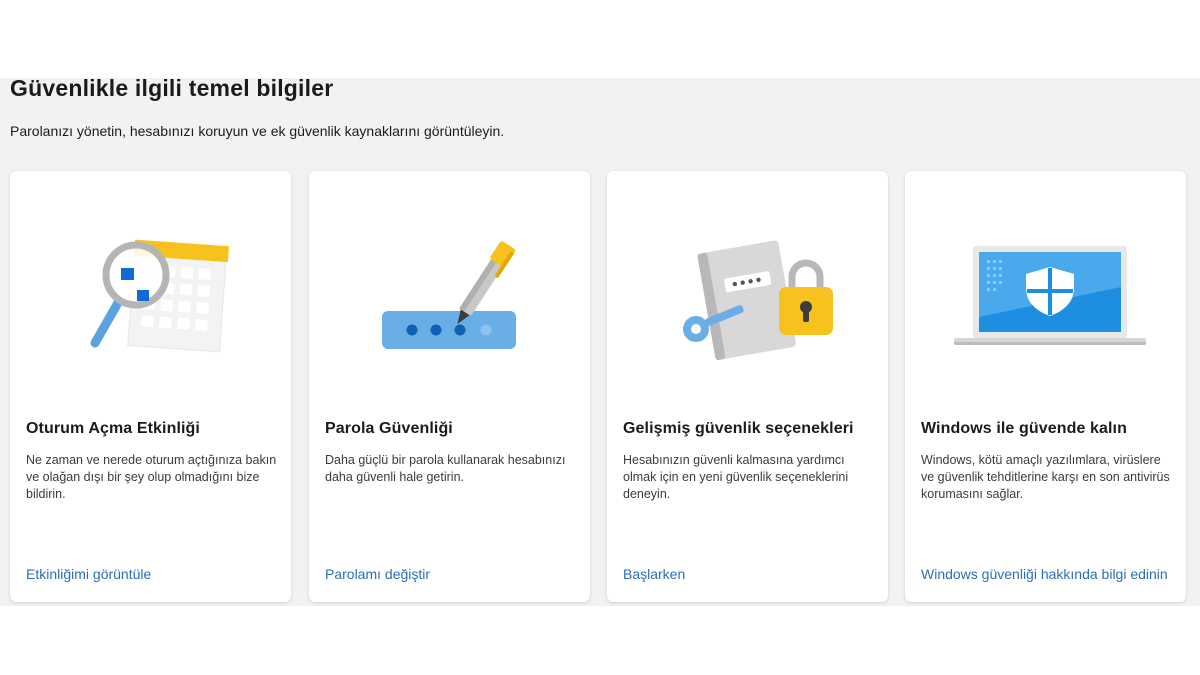 The width and height of the screenshot is (1200, 675). I want to click on laptop-shield-icon, so click(1045, 296).